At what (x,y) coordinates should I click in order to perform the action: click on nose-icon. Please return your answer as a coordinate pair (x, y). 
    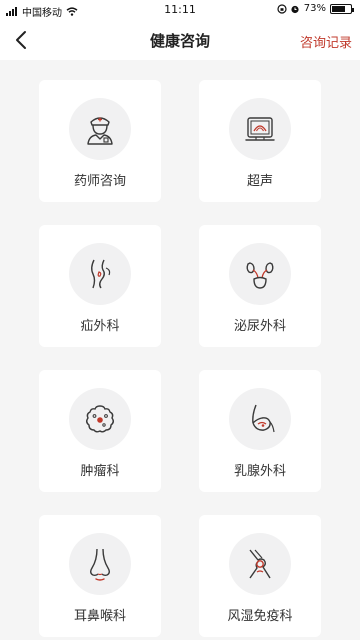
    Looking at the image, I should click on (100, 564).